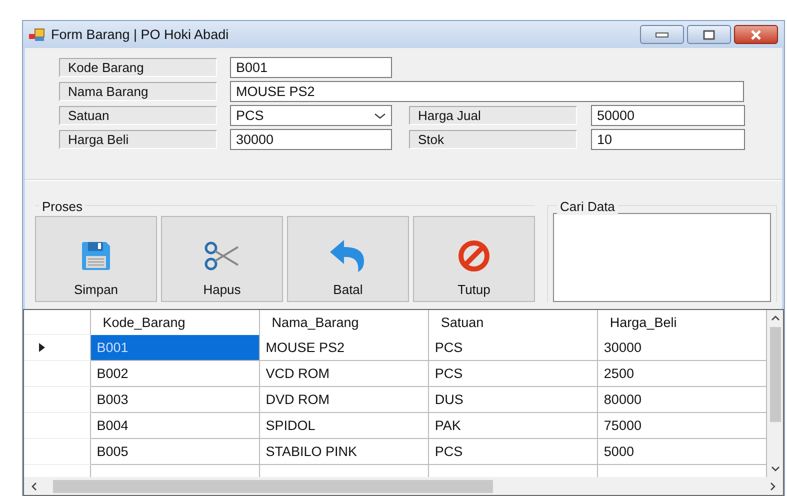 The width and height of the screenshot is (787, 496). Describe the element at coordinates (96, 259) in the screenshot. I see `toolbar-button: Simpan` at that location.